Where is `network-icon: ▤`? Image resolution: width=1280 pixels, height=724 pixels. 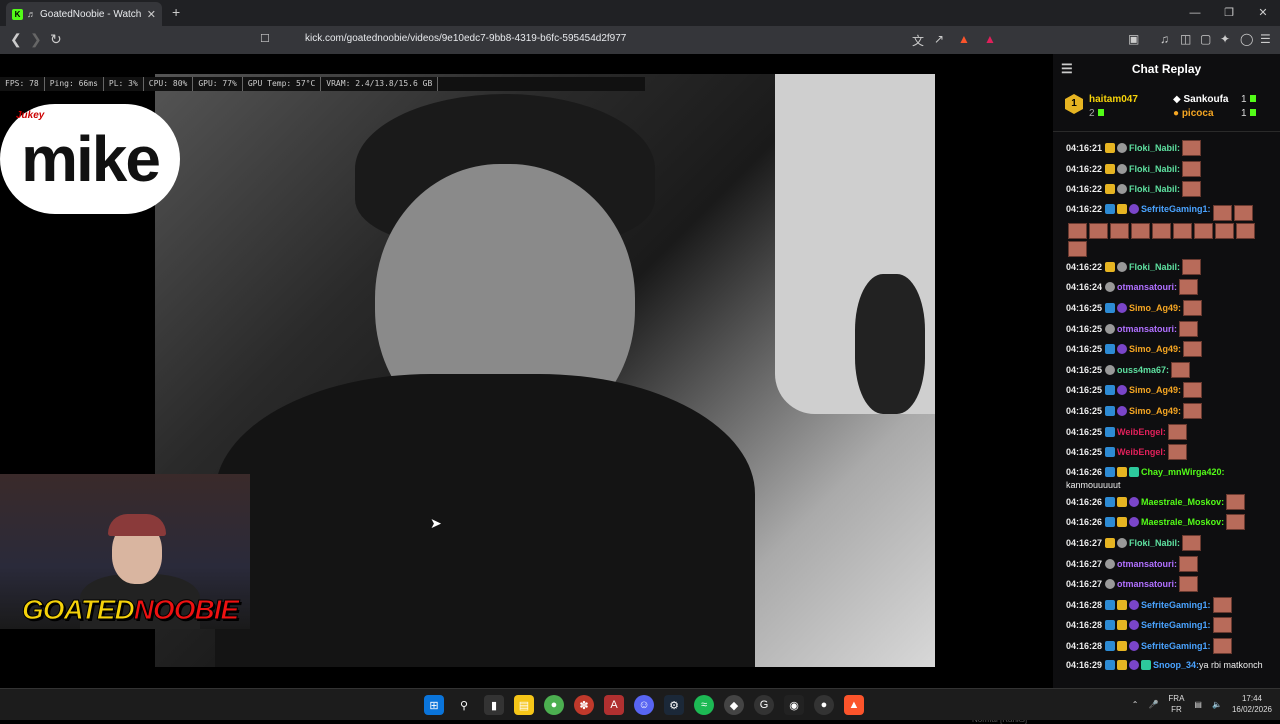
network-icon: ▤ is located at coordinates (1198, 704).